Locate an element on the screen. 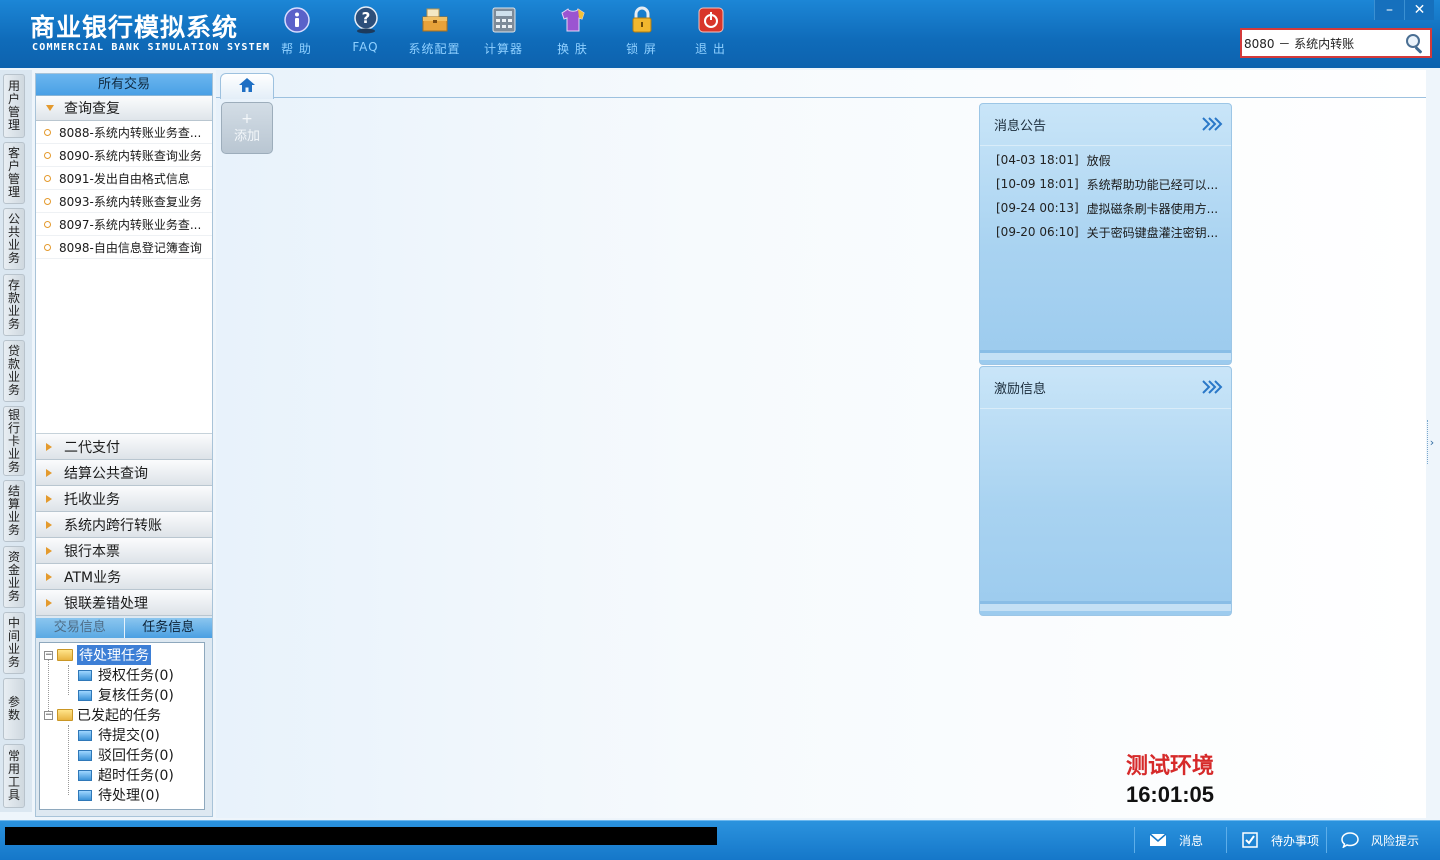 Image resolution: width=1440 pixels, height=860 pixels. nav-group-query-reply: 查询查复 is located at coordinates (124, 108).